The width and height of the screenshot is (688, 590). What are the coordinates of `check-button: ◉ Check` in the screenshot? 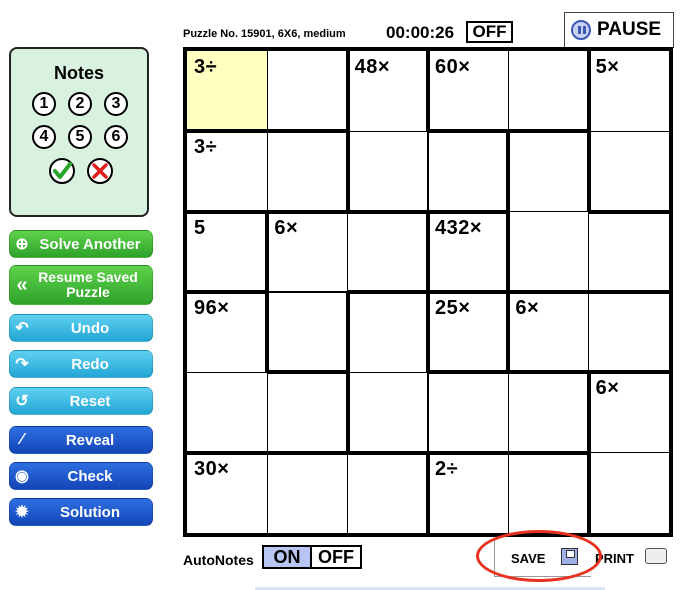 It's located at (81, 476).